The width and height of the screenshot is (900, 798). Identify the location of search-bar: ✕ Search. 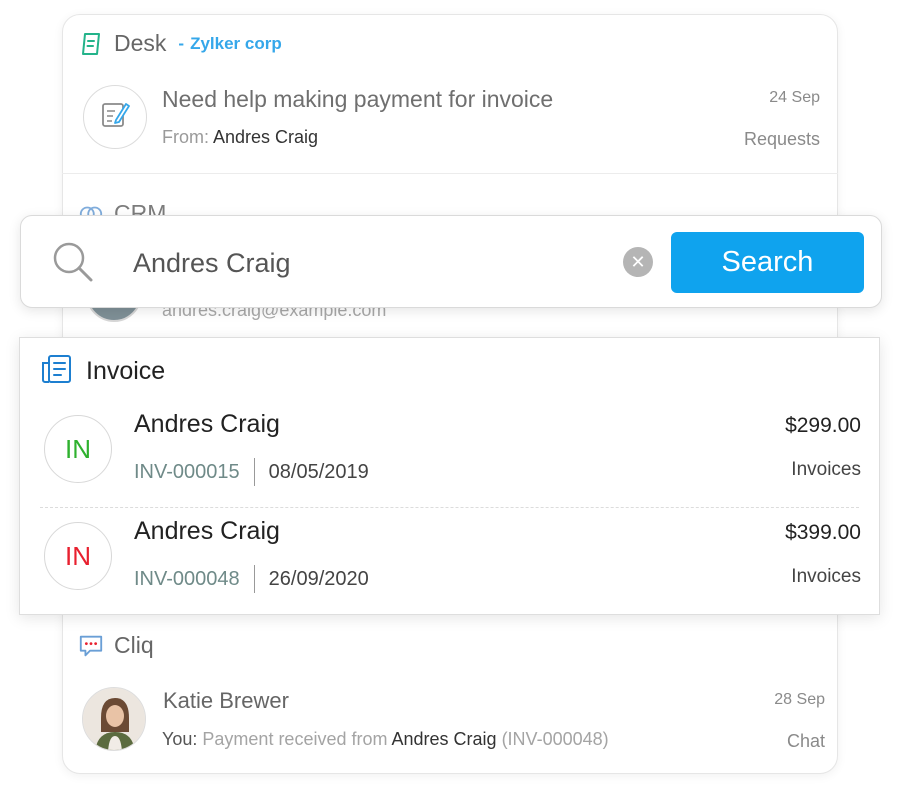
(451, 261).